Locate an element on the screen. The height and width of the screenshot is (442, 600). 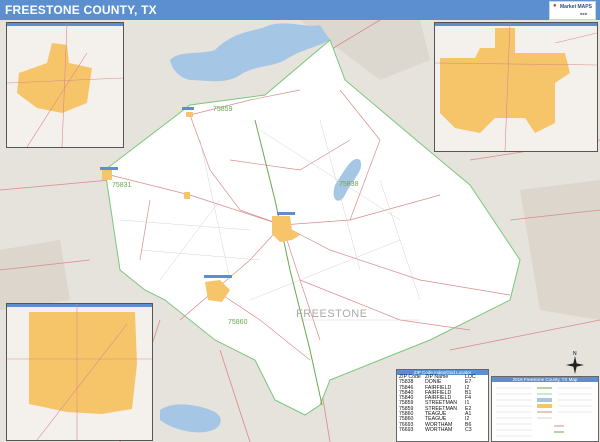
map-legend: 2016 Freestone County, TX Map is located at coordinates (545, 409).